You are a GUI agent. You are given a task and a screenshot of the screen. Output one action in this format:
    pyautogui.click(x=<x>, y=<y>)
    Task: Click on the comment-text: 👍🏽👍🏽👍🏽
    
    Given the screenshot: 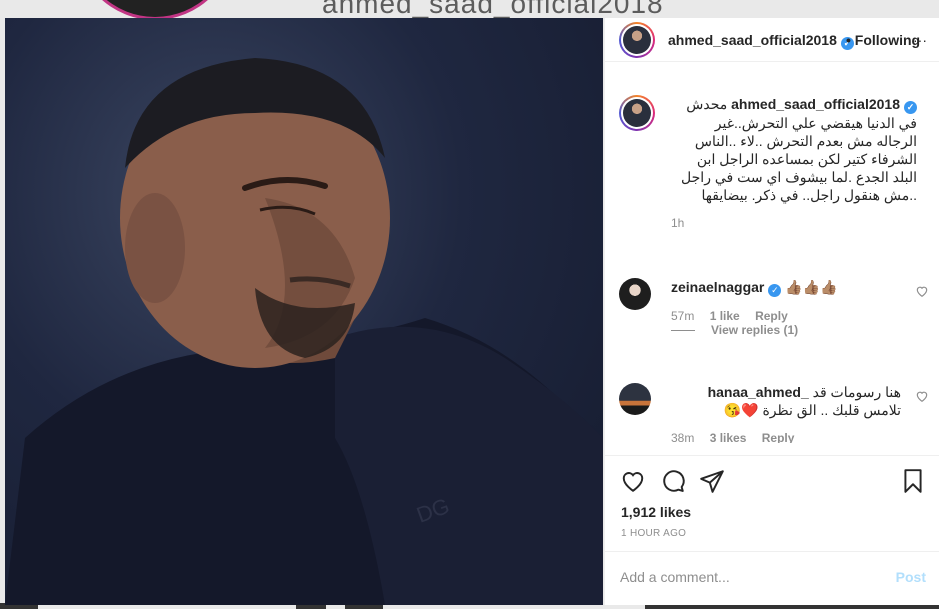 What is the action you would take?
    pyautogui.click(x=811, y=287)
    